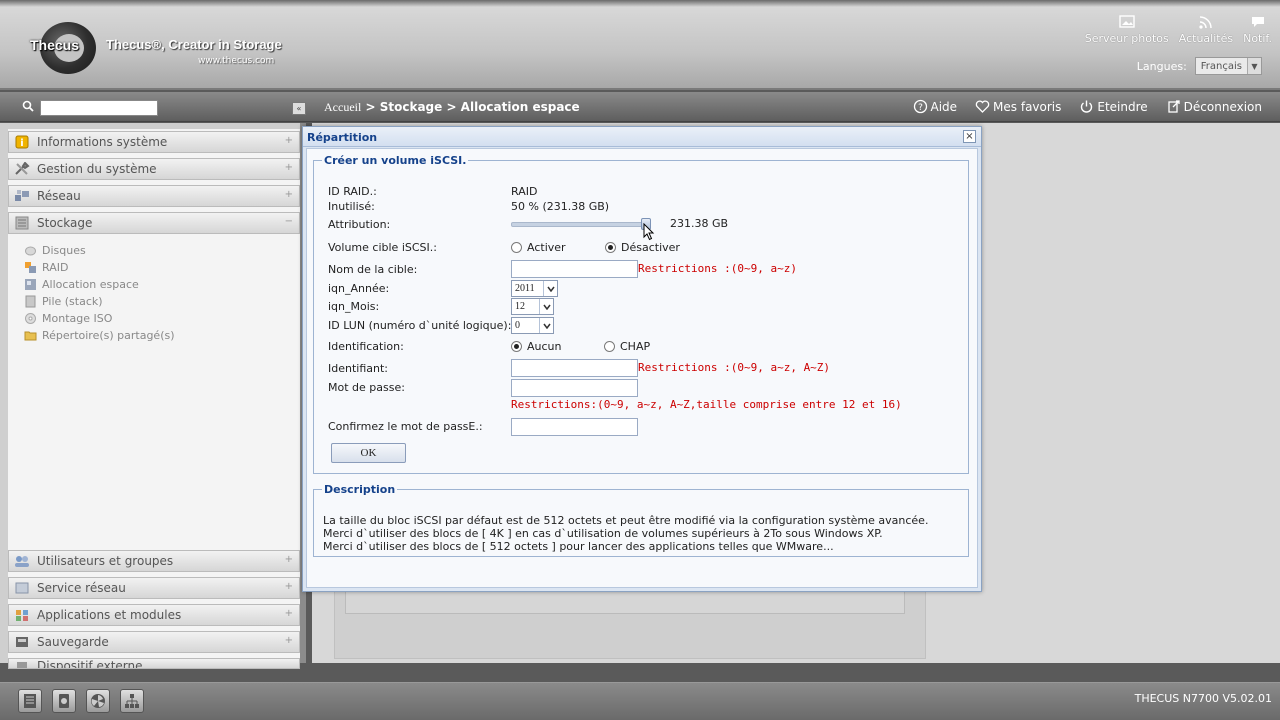 The height and width of the screenshot is (720, 1280). What do you see at coordinates (1257, 29) in the screenshot?
I see `notifications-button: Notif.` at bounding box center [1257, 29].